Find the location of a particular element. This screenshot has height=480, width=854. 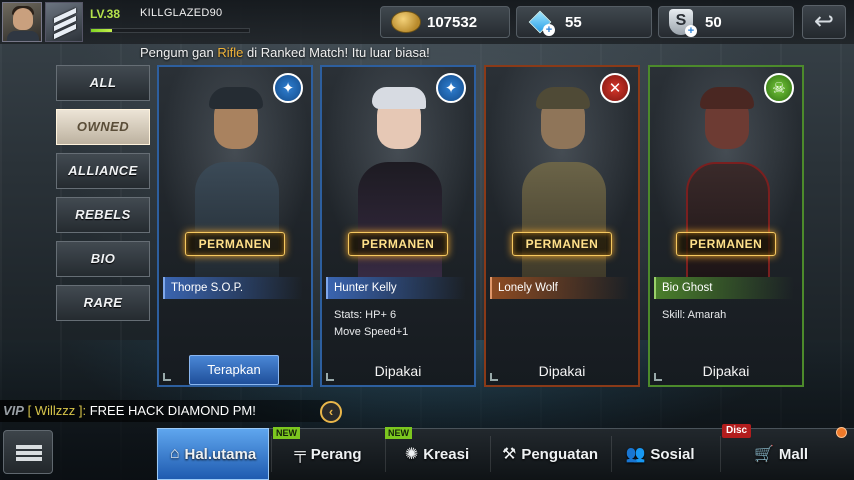

sp-amount: 50 is located at coordinates (713, 22).